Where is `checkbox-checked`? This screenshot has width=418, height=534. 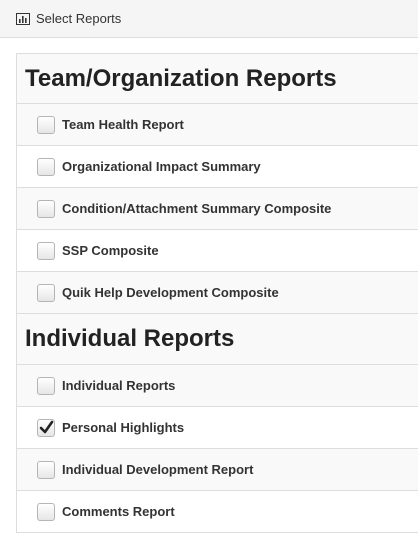
checkbox-checked is located at coordinates (46, 427).